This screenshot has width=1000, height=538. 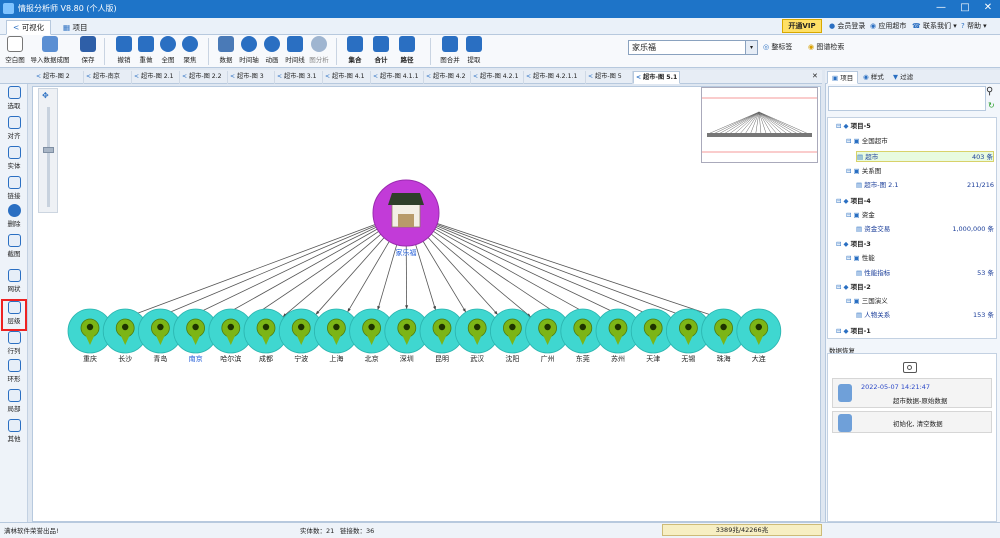 I want to click on doc-tab: 超市-图 2.2, so click(x=204, y=77).